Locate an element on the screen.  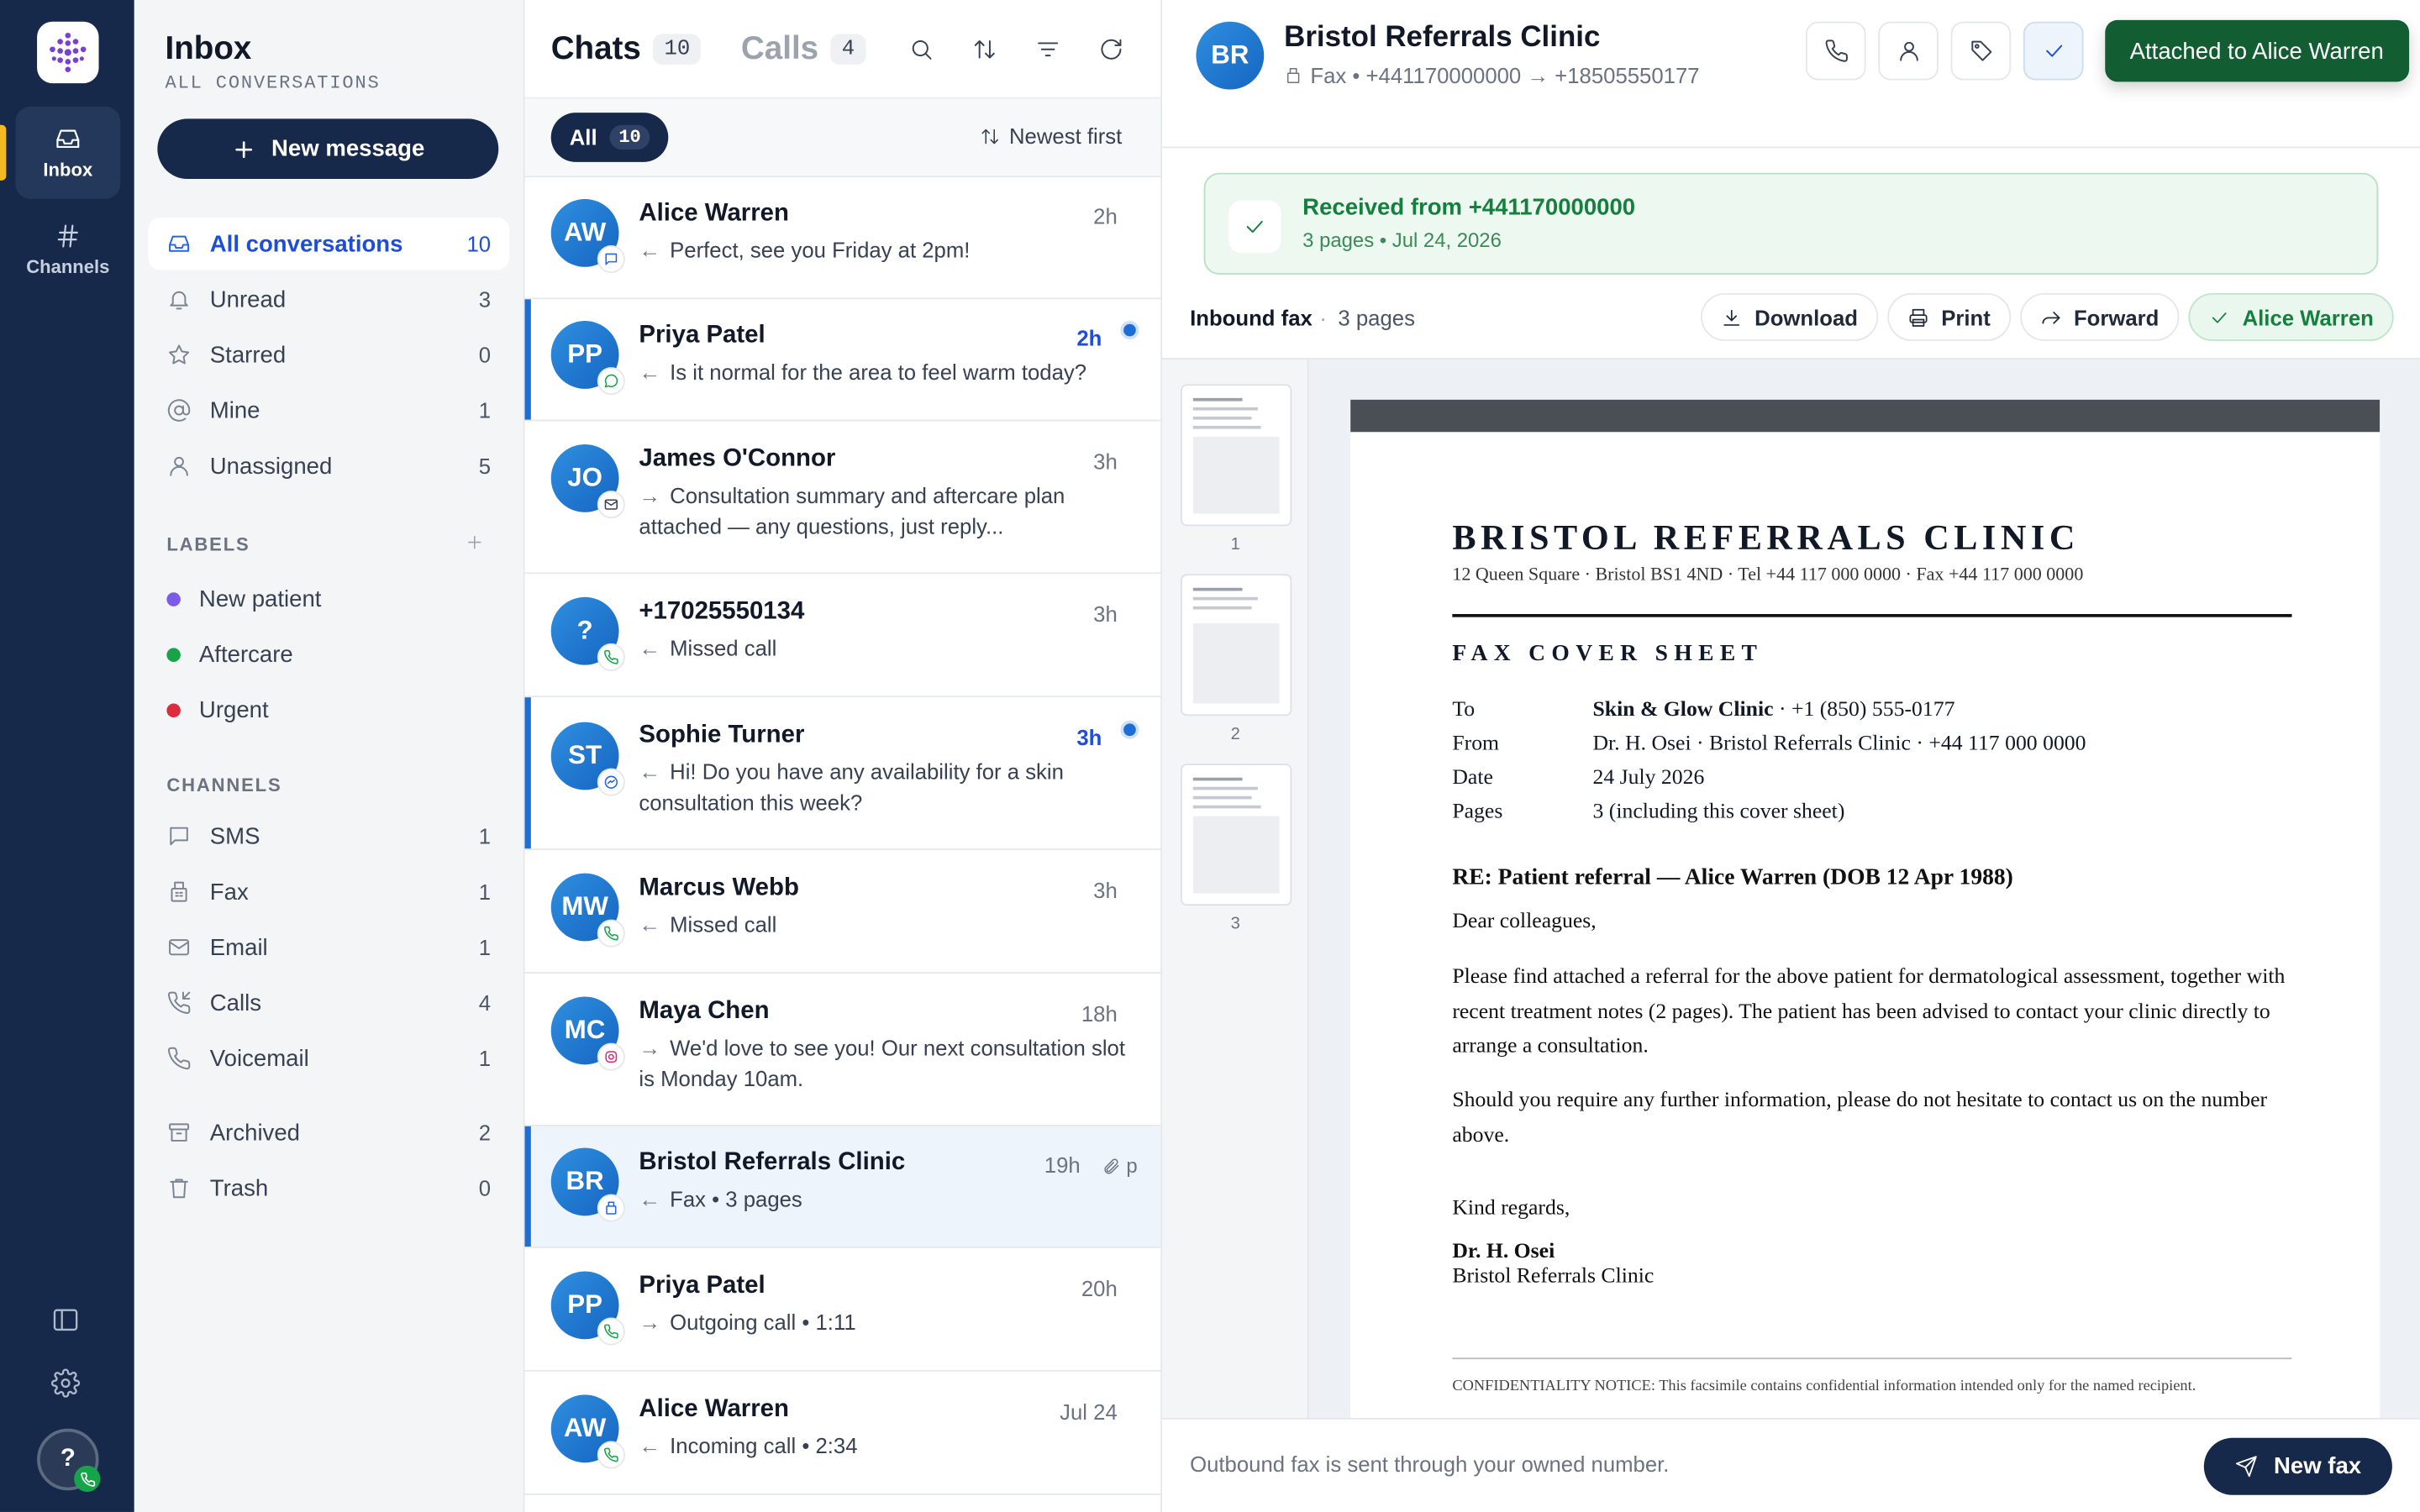
call-button is located at coordinates (1835, 51).